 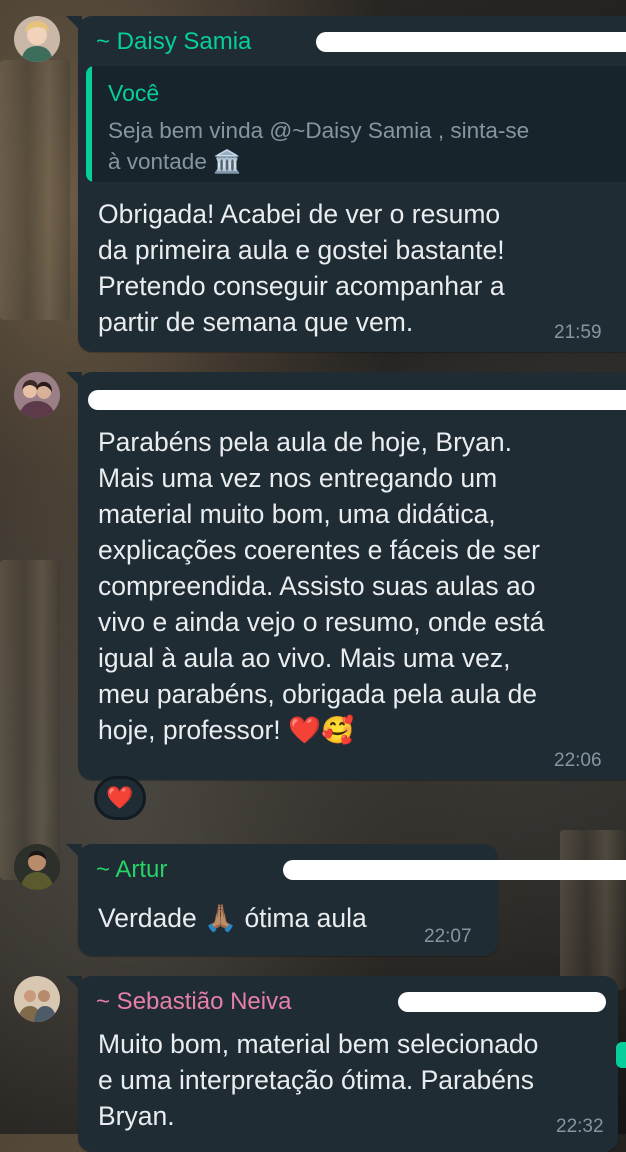 I want to click on sender-name: ~ Sebastião Neiva, so click(x=193, y=1002).